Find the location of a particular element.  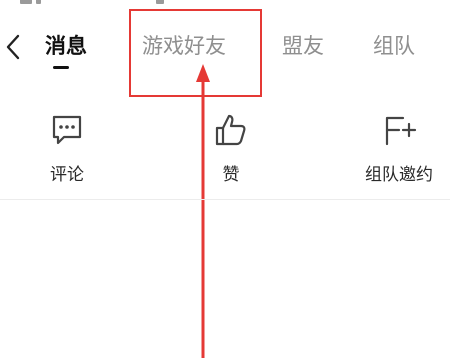

highlight-annotation-box is located at coordinates (195, 53).